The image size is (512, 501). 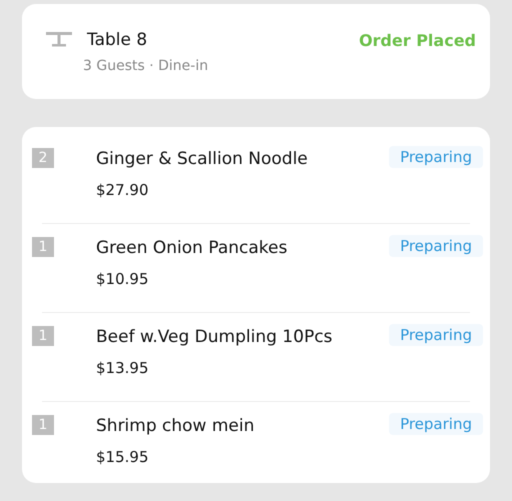 I want to click on table-name: Table 8, so click(x=117, y=40).